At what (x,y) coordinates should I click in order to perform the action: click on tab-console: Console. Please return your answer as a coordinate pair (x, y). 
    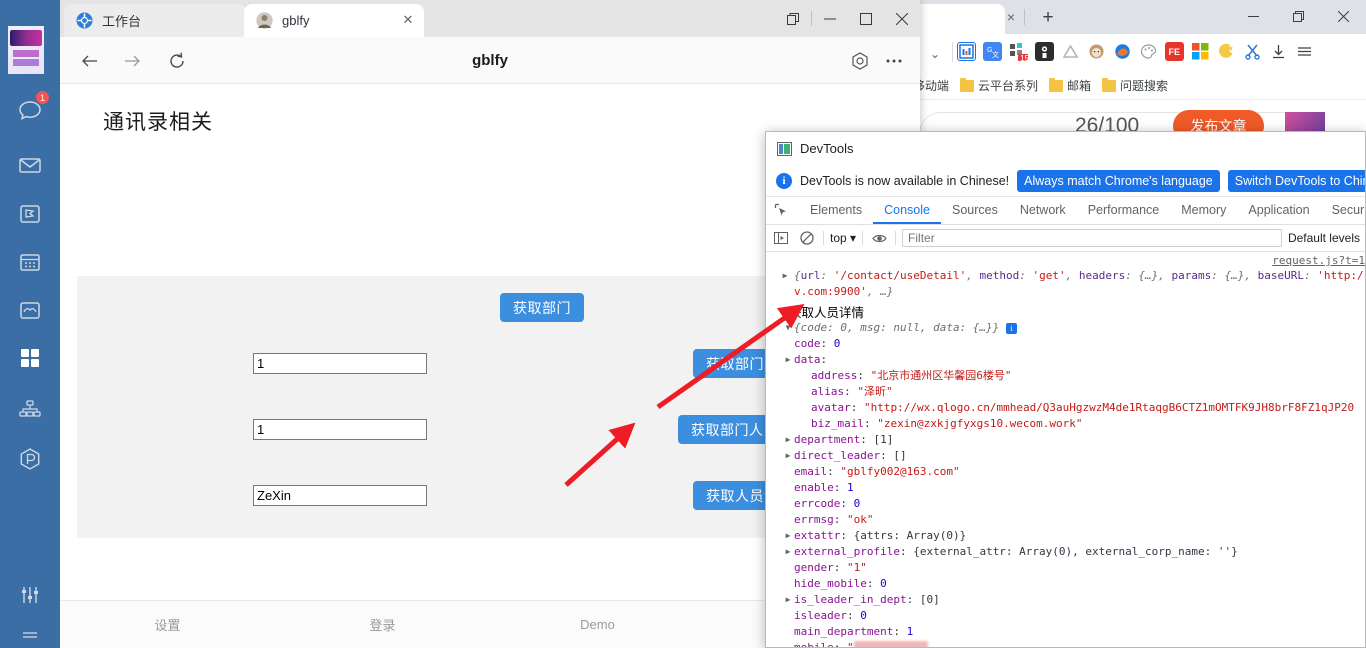
    Looking at the image, I should click on (907, 210).